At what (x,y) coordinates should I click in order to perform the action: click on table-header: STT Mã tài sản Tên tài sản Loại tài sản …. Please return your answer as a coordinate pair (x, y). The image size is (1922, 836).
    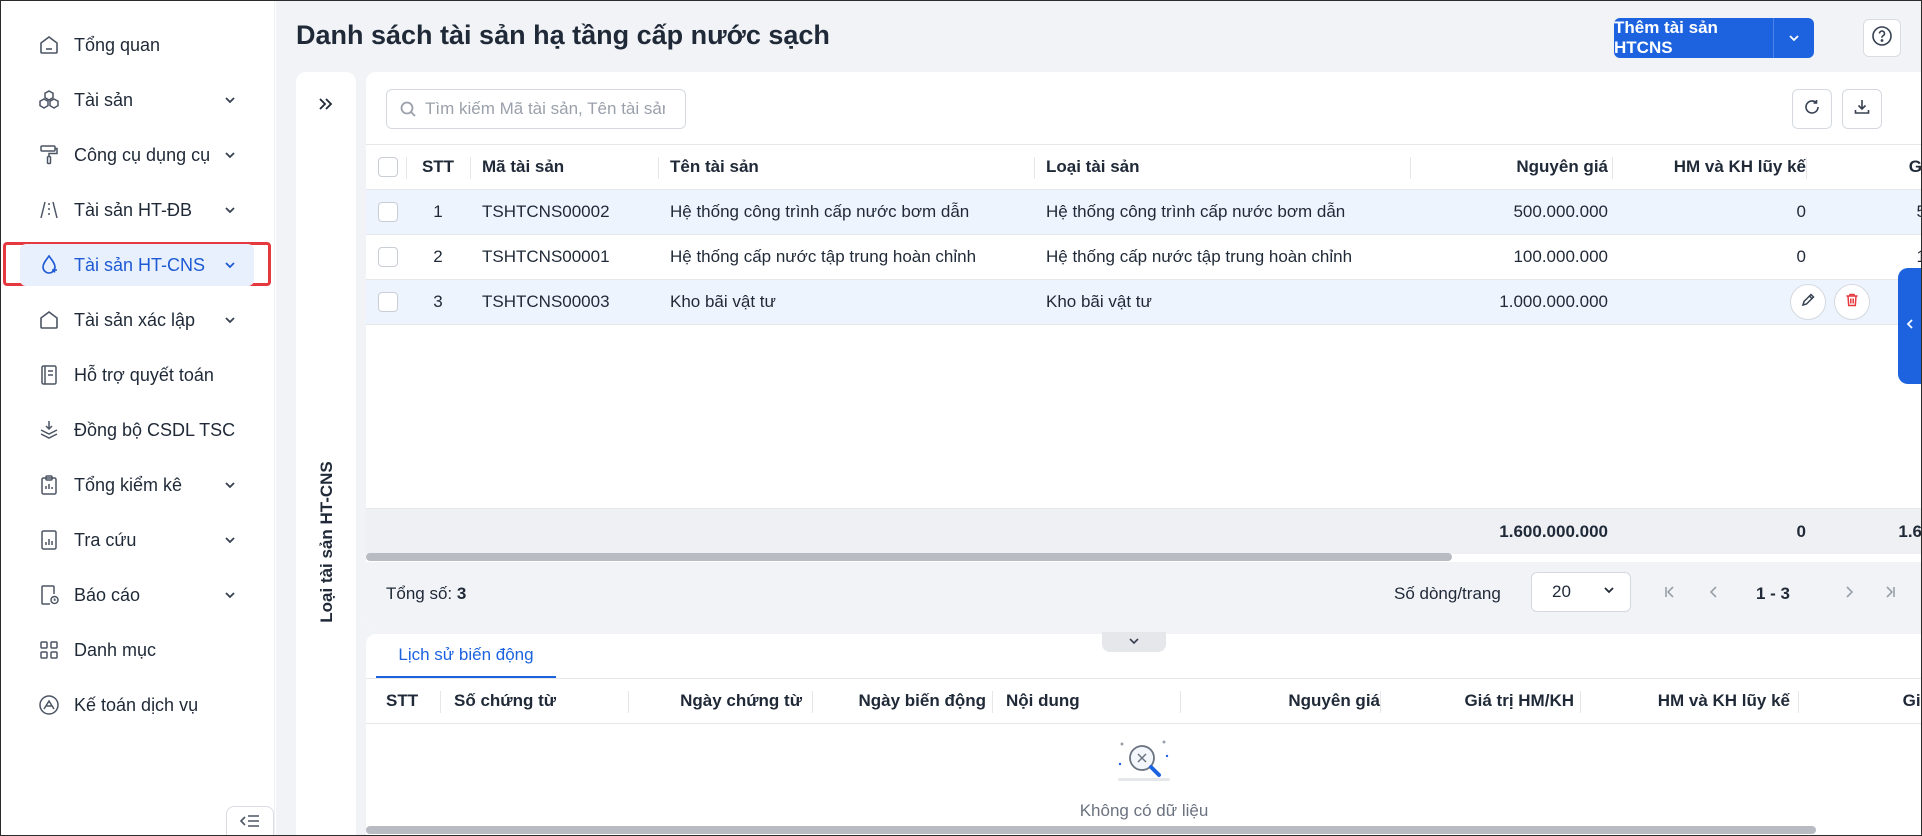
    Looking at the image, I should click on (1144, 167).